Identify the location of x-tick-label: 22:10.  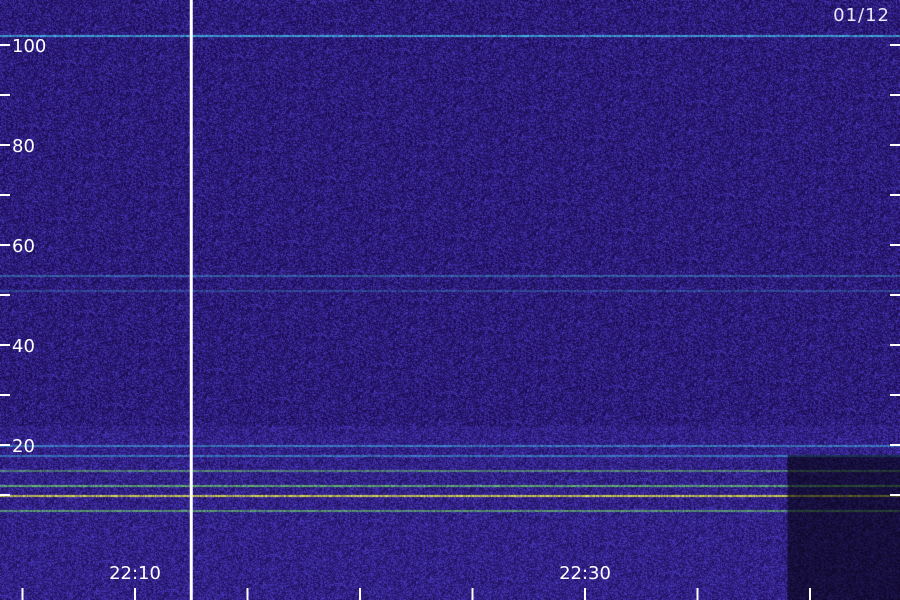
(135, 573).